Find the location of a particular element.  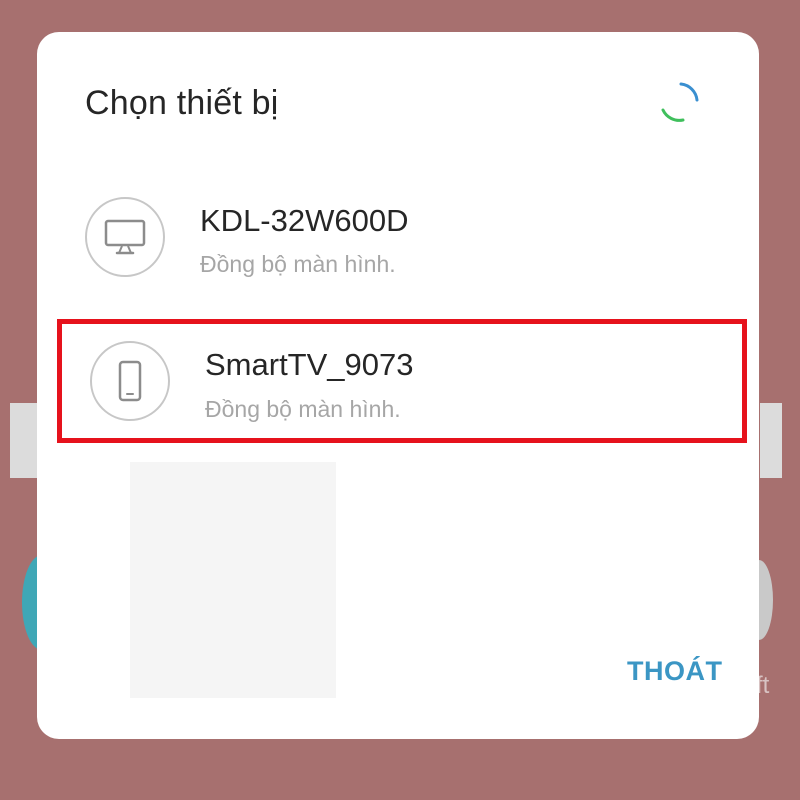

device-item-smarttv-9073: SmartTV_9073 Đồng bộ màn hình. is located at coordinates (402, 381).